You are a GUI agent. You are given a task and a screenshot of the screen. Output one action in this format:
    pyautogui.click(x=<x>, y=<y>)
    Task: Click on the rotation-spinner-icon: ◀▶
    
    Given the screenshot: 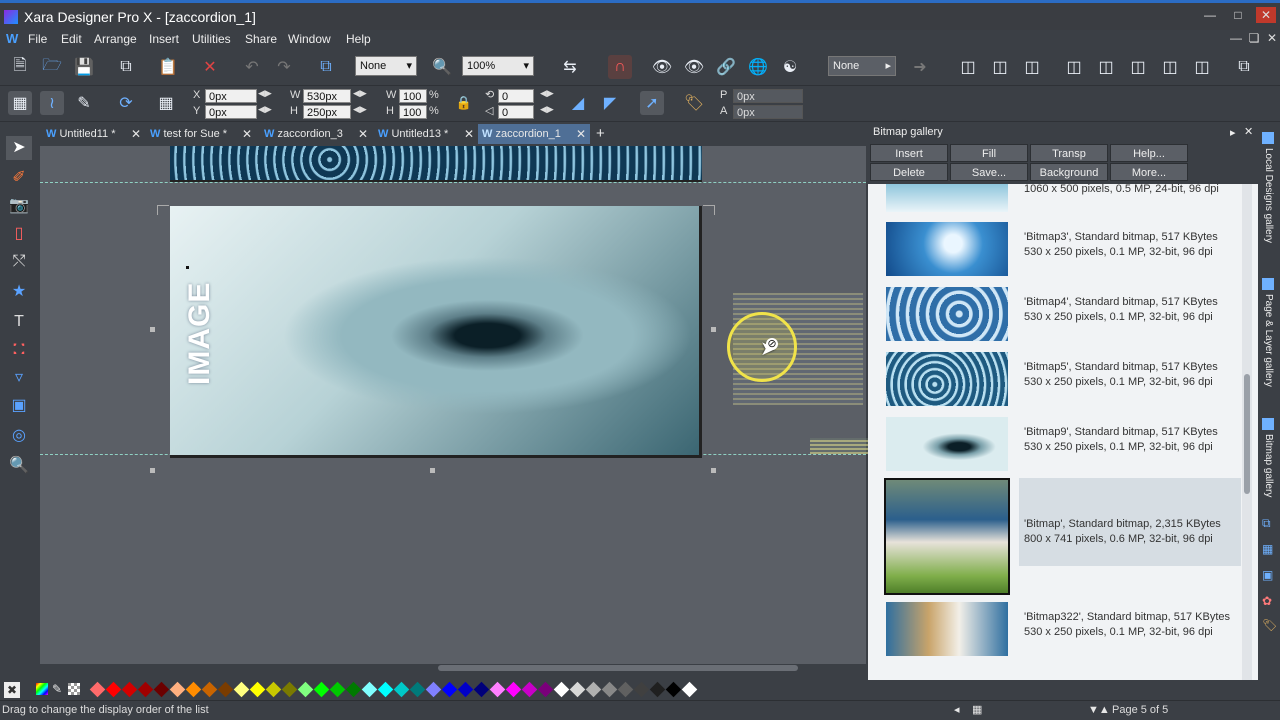 What is the action you would take?
    pyautogui.click(x=547, y=93)
    